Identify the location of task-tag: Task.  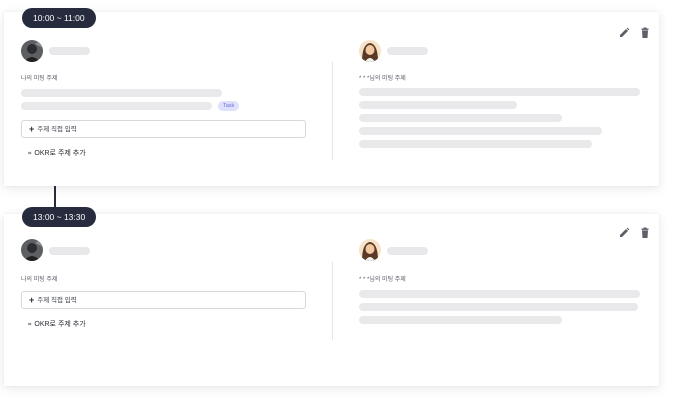
(229, 106).